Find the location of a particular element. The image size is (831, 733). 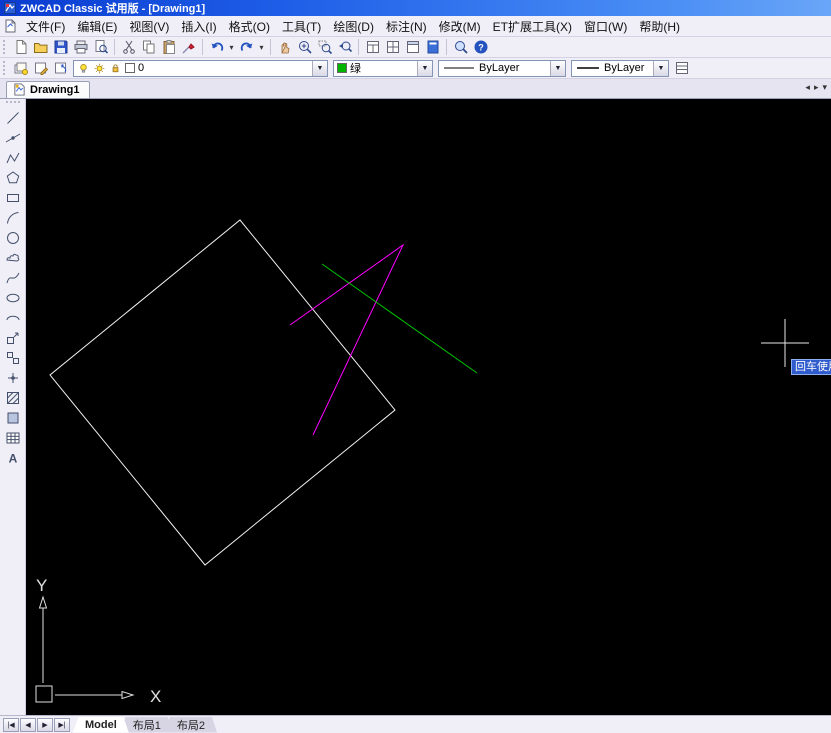

prev-tab-button: ◀ is located at coordinates (28, 724).